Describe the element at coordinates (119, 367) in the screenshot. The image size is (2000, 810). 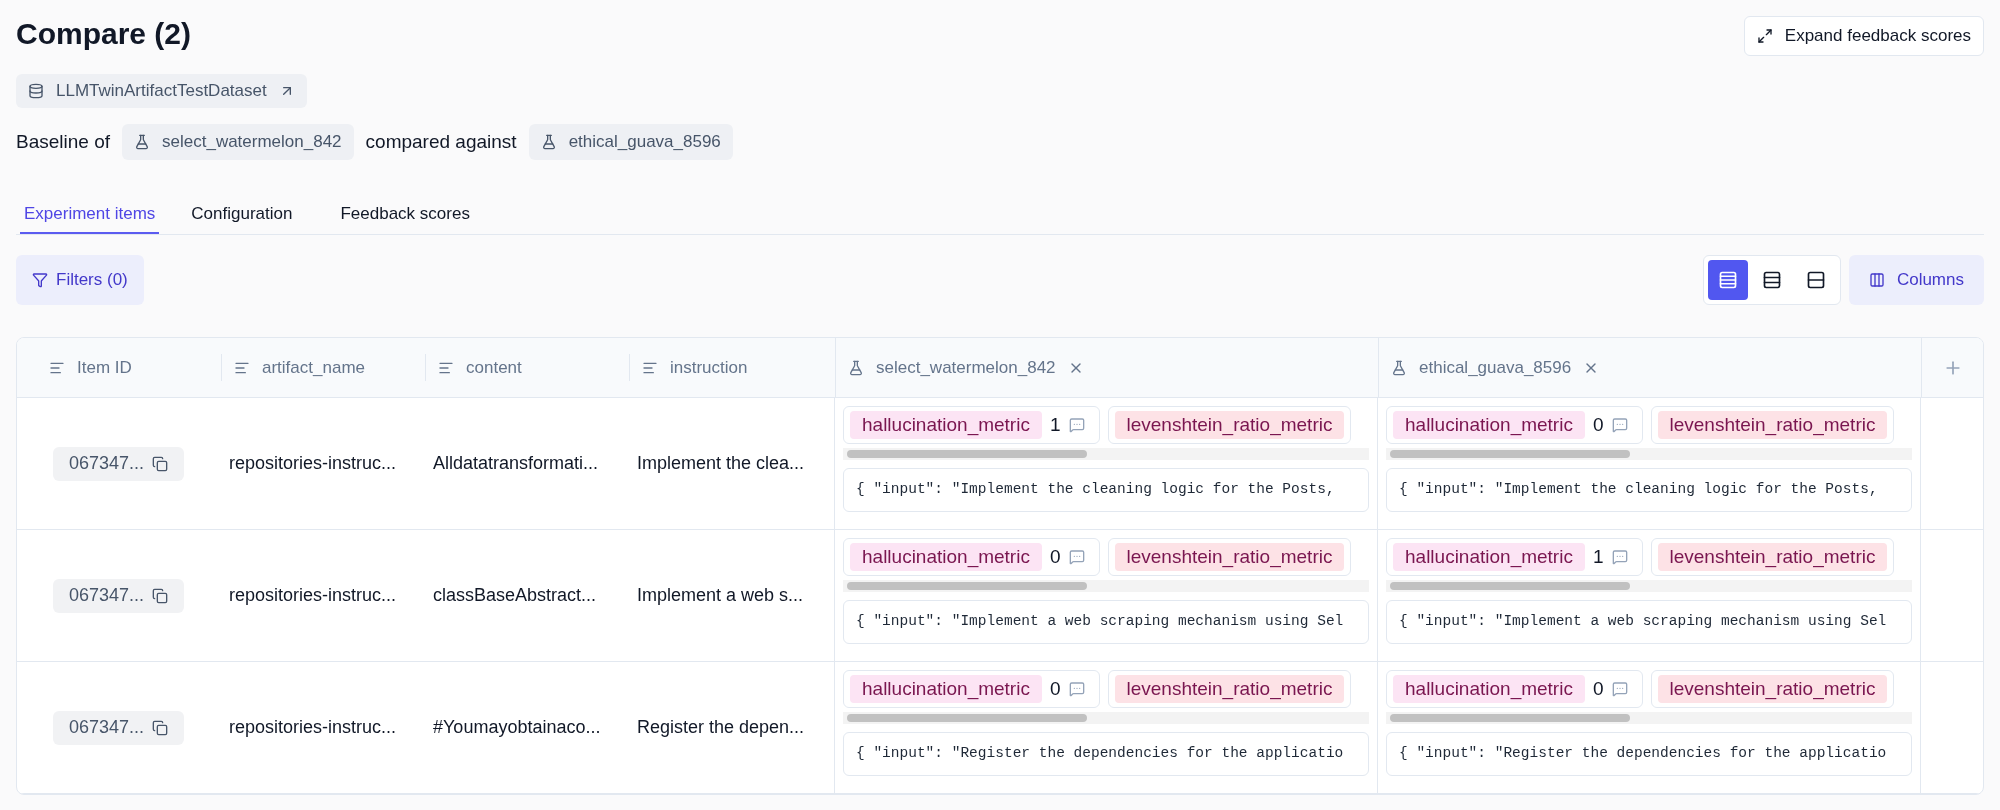
I see `column-header: Item ID` at that location.